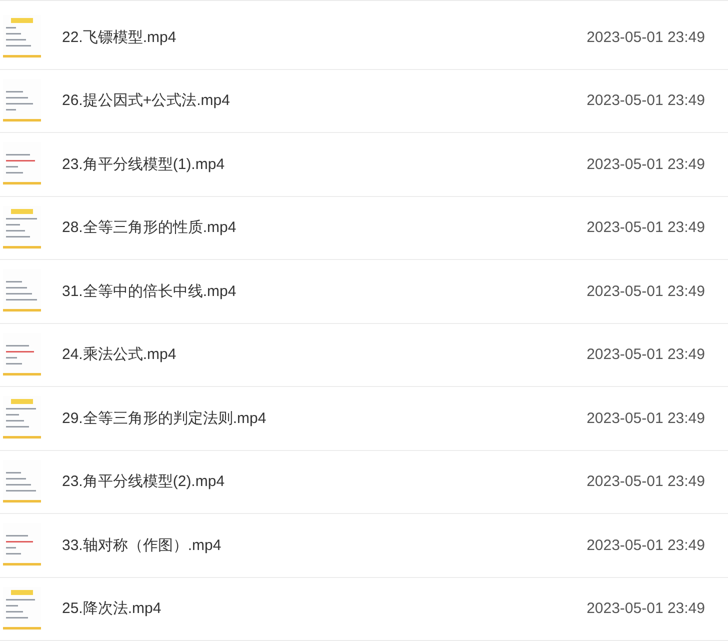 The height and width of the screenshot is (641, 728). I want to click on file-row: 23.角平分线模型(2).mp4 2023-05-01 23:49, so click(364, 482).